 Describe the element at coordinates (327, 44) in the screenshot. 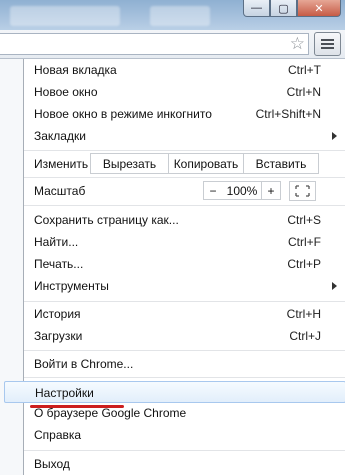

I see `wrench-menu-icon` at that location.